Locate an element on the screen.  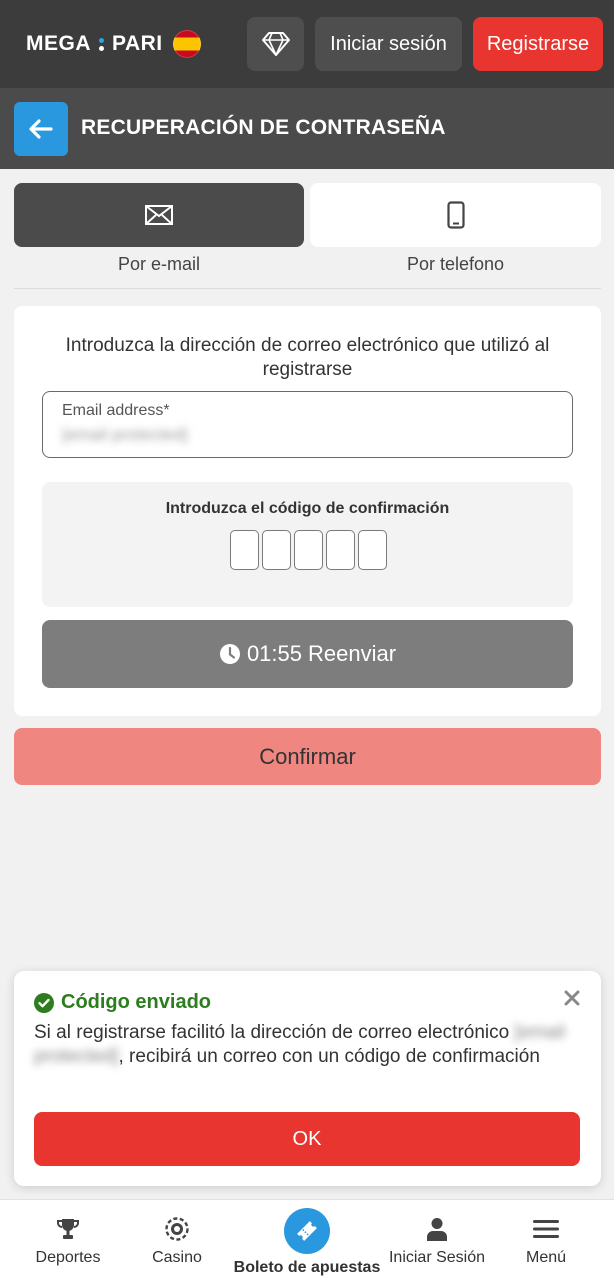
nav-item-betslip: Boleto de apuestas is located at coordinates (307, 1240).